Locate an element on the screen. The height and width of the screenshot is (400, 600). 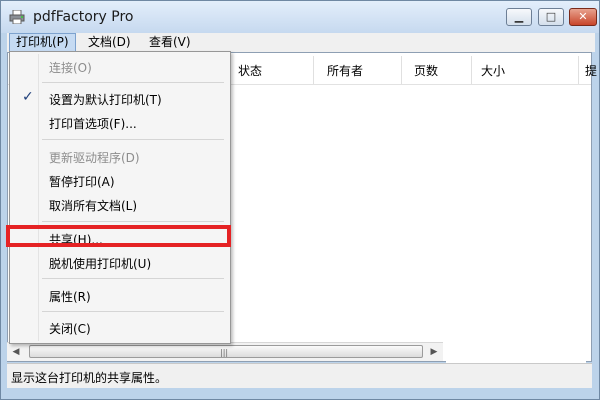
scroll-thumb: ||| is located at coordinates (226, 351).